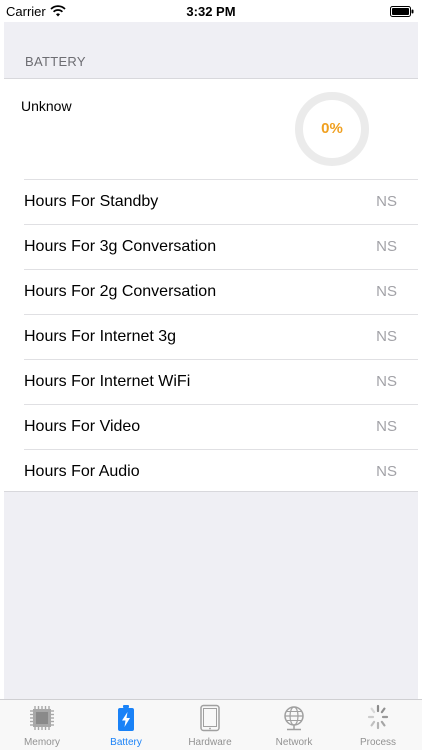 This screenshot has width=422, height=751. What do you see at coordinates (126, 718) in the screenshot?
I see `battery-icon` at bounding box center [126, 718].